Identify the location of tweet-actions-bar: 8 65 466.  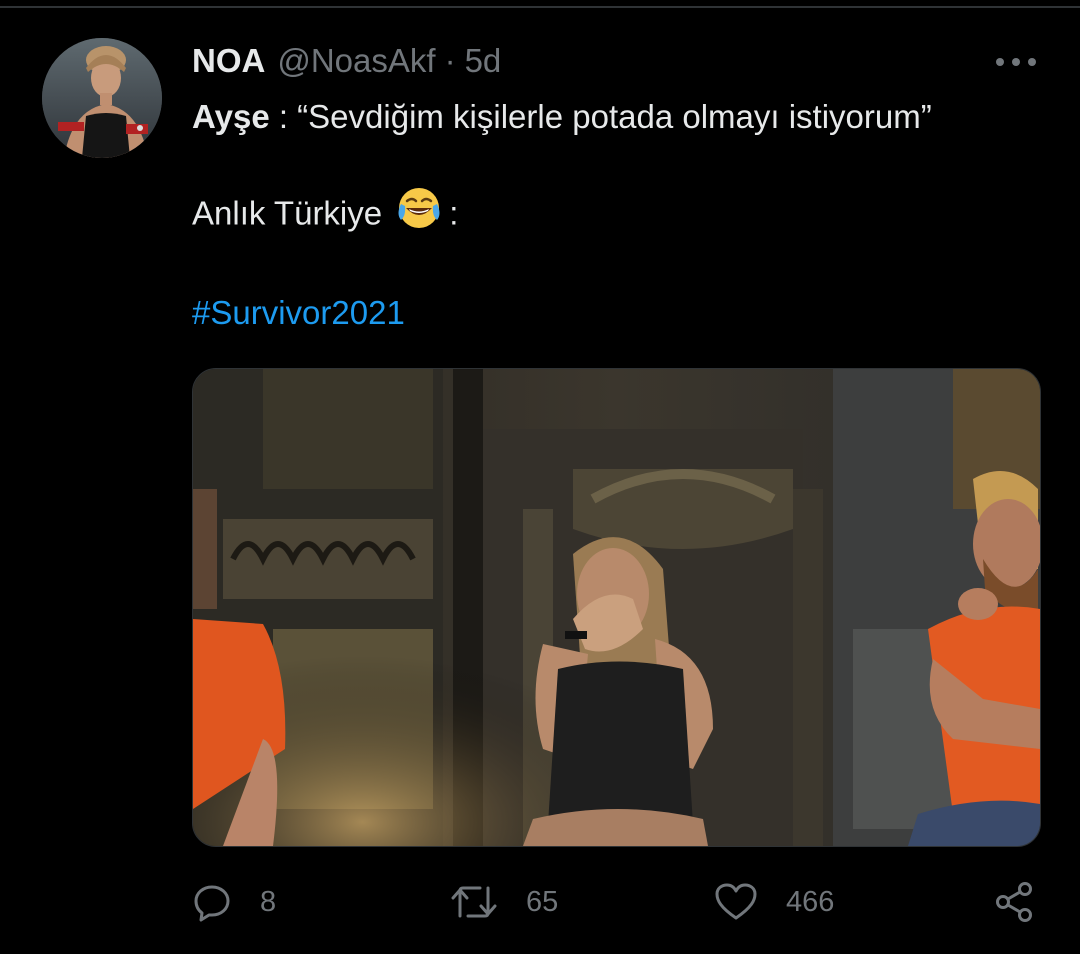
(540, 902).